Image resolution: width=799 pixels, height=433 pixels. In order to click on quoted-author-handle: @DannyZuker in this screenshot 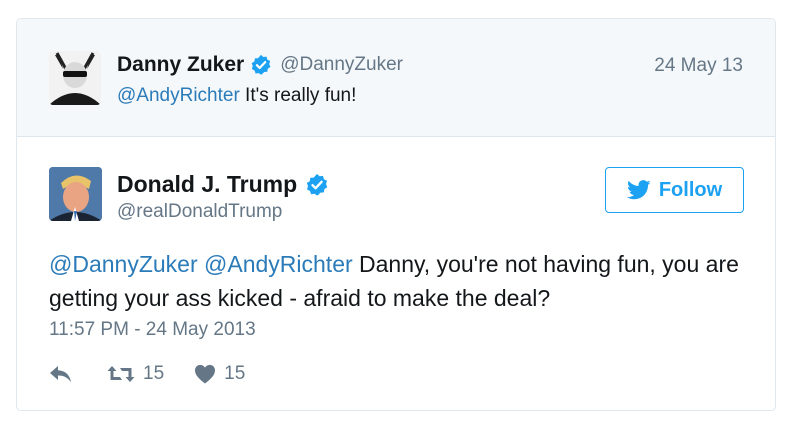, I will do `click(341, 65)`.